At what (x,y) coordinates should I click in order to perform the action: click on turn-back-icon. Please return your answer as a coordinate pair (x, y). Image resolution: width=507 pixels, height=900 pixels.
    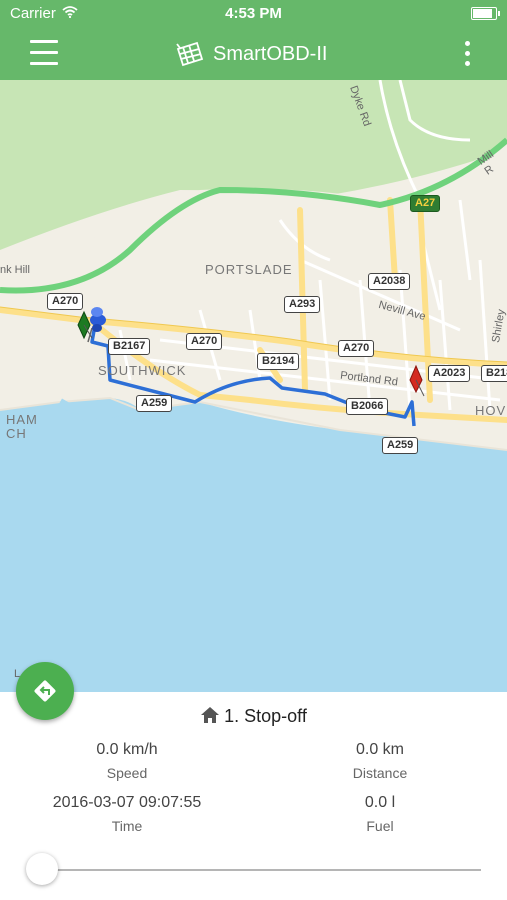
    Looking at the image, I should click on (45, 691).